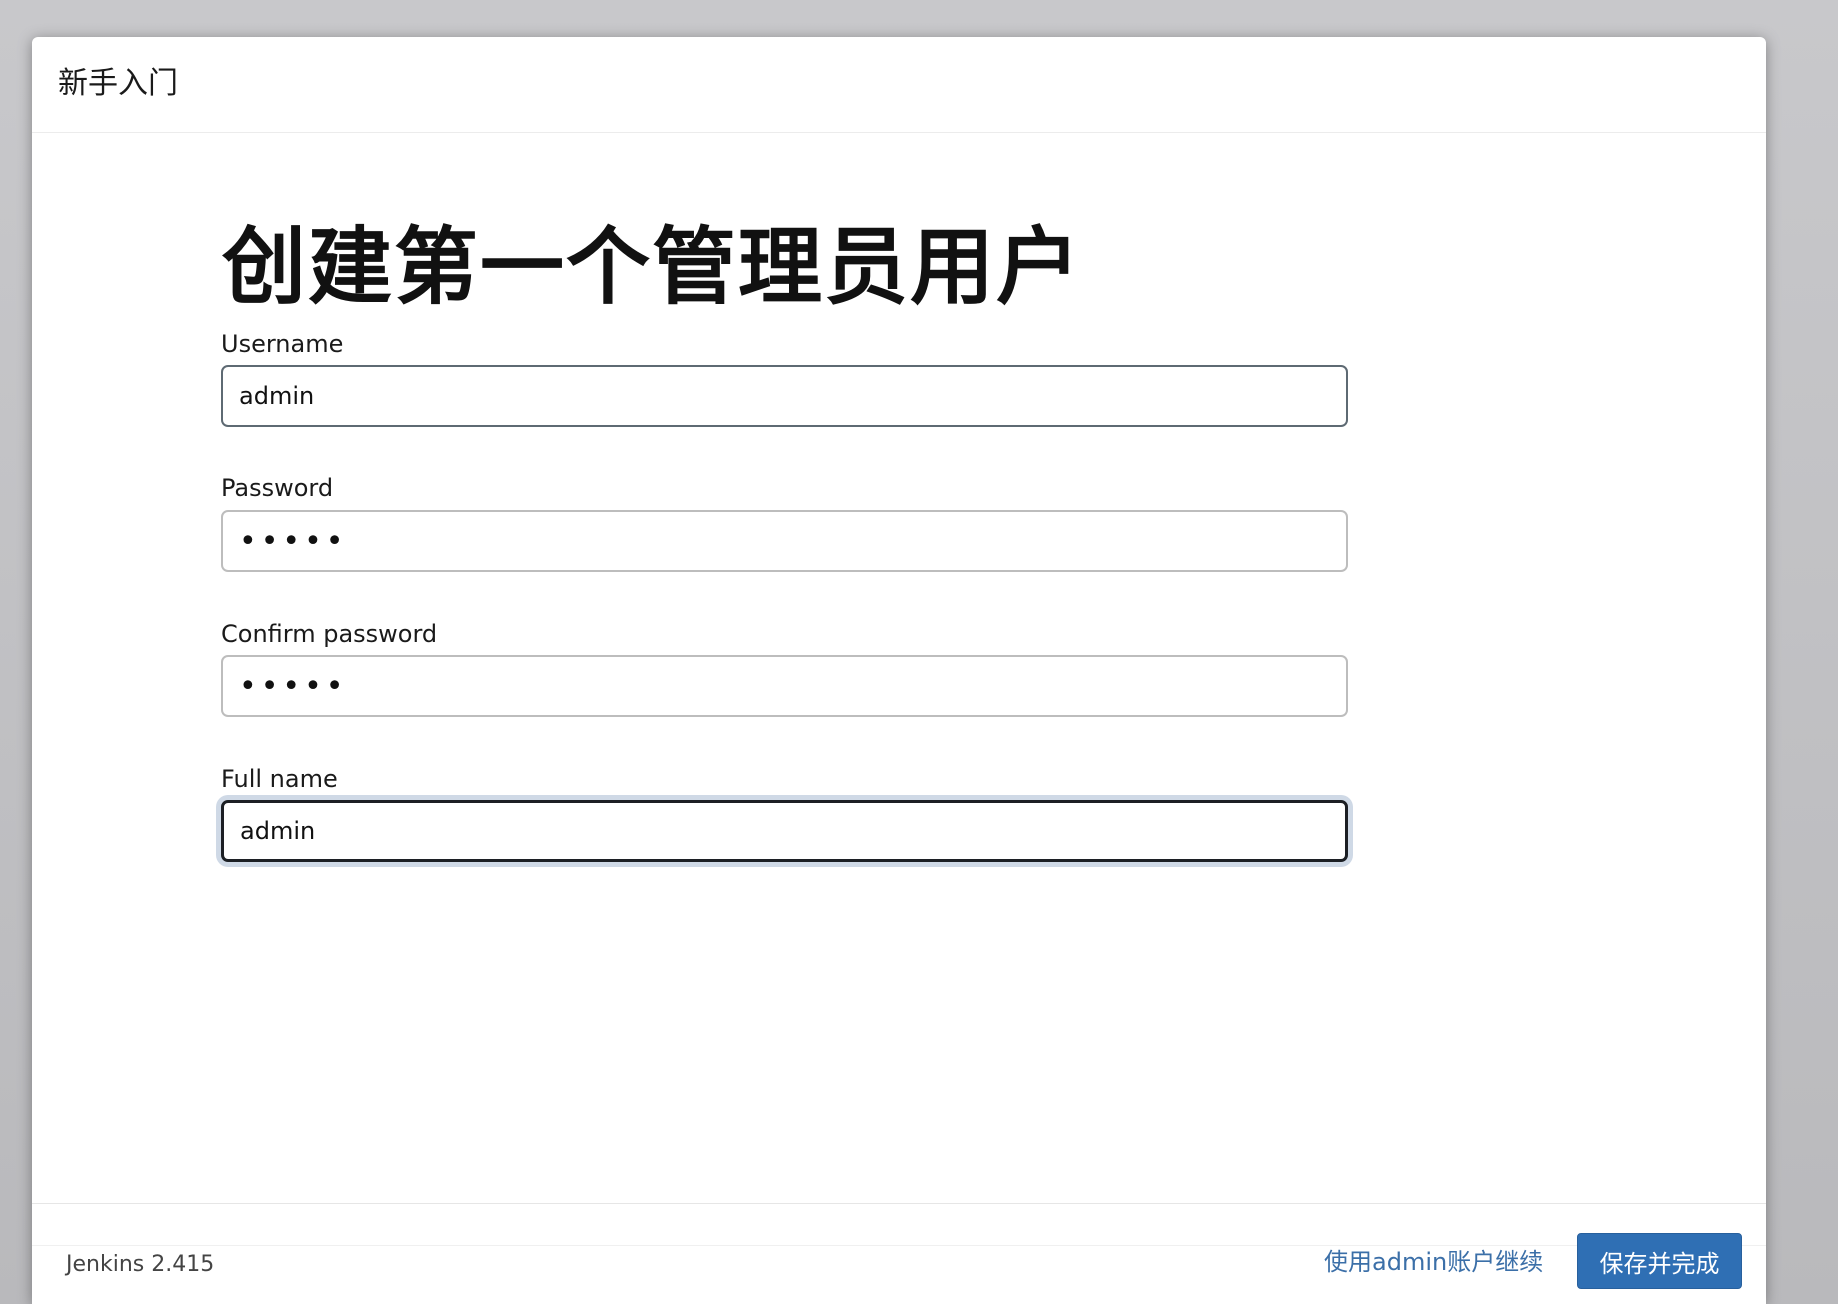 This screenshot has height=1304, width=1838. What do you see at coordinates (279, 779) in the screenshot?
I see `full-name-label: Full name` at bounding box center [279, 779].